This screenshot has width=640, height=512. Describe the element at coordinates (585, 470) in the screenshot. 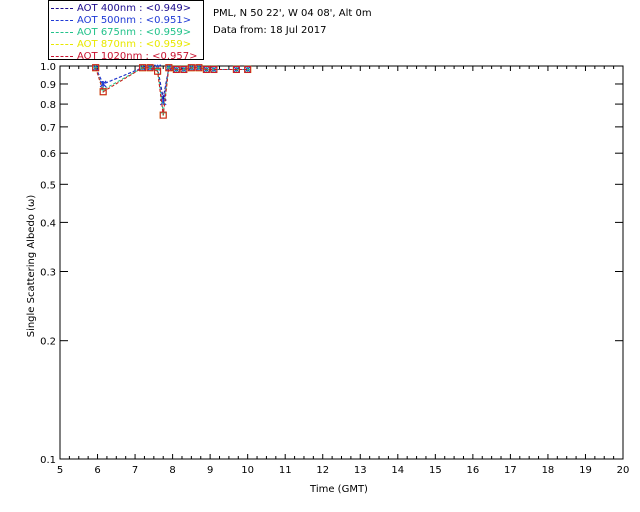

I see `x-tick-label: 19` at that location.